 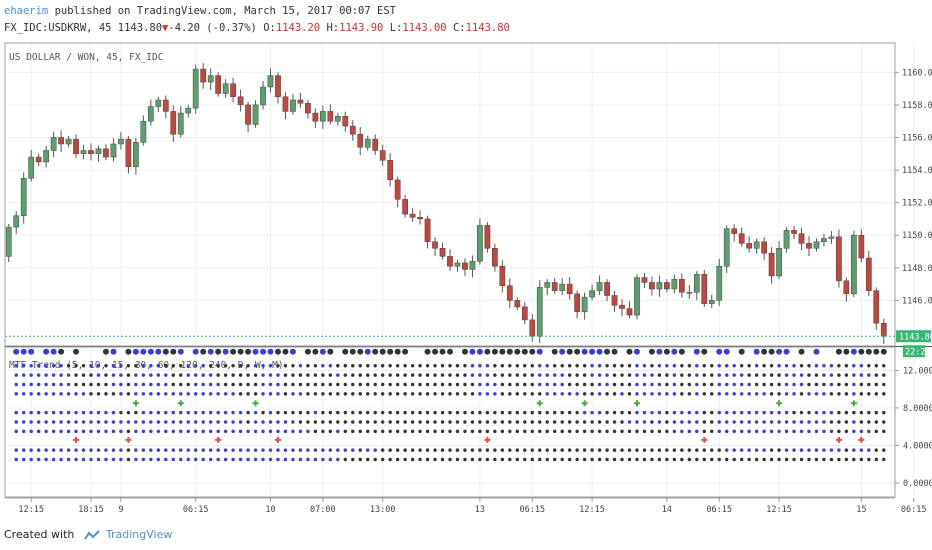 What do you see at coordinates (487, 237) in the screenshot?
I see `candle` at bounding box center [487, 237].